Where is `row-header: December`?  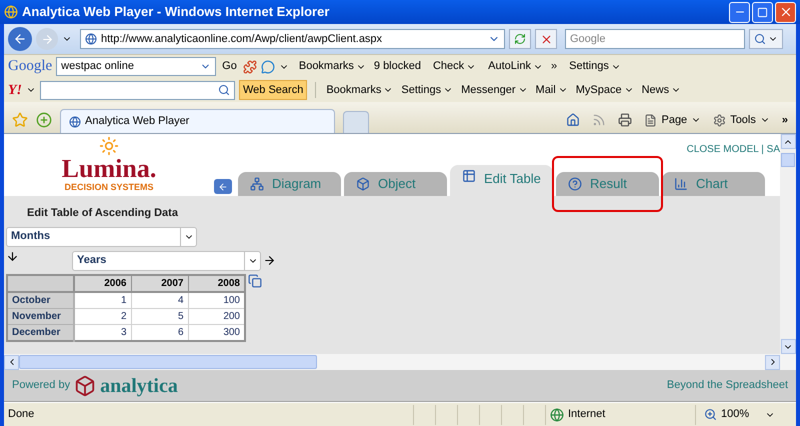 row-header: December is located at coordinates (40, 332).